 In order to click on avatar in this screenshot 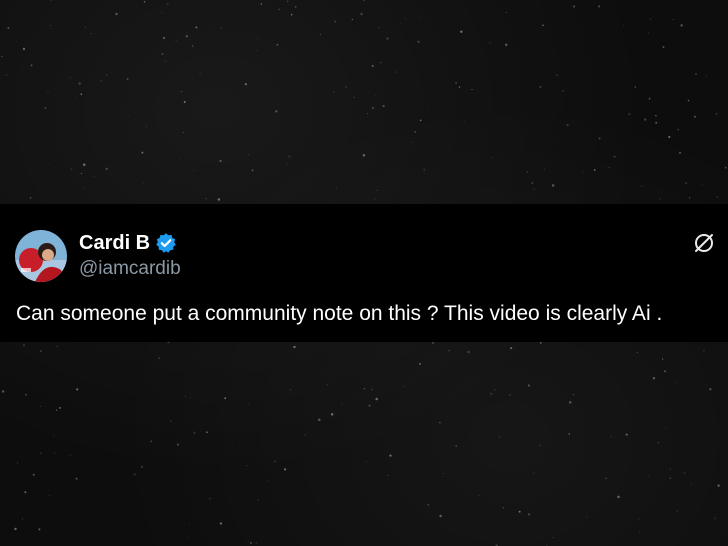, I will do `click(41, 256)`.